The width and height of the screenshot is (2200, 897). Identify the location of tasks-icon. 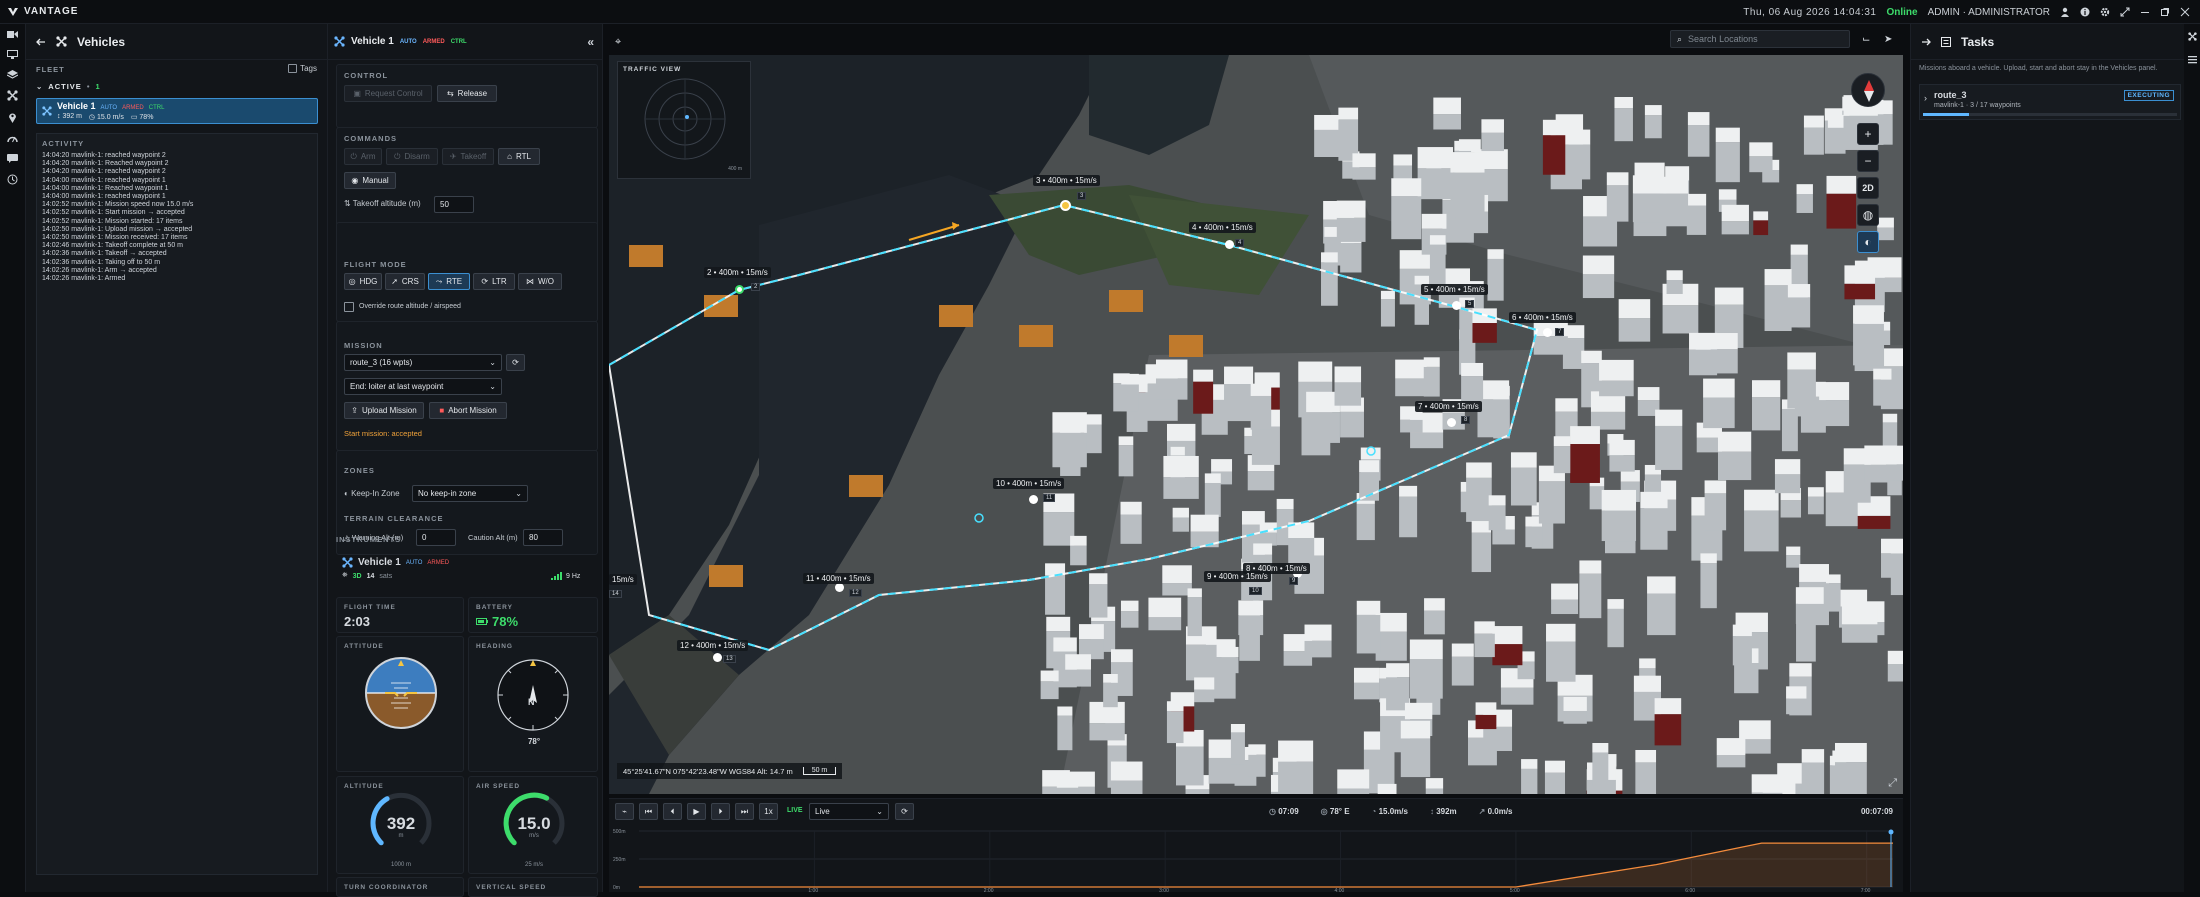
(1946, 41).